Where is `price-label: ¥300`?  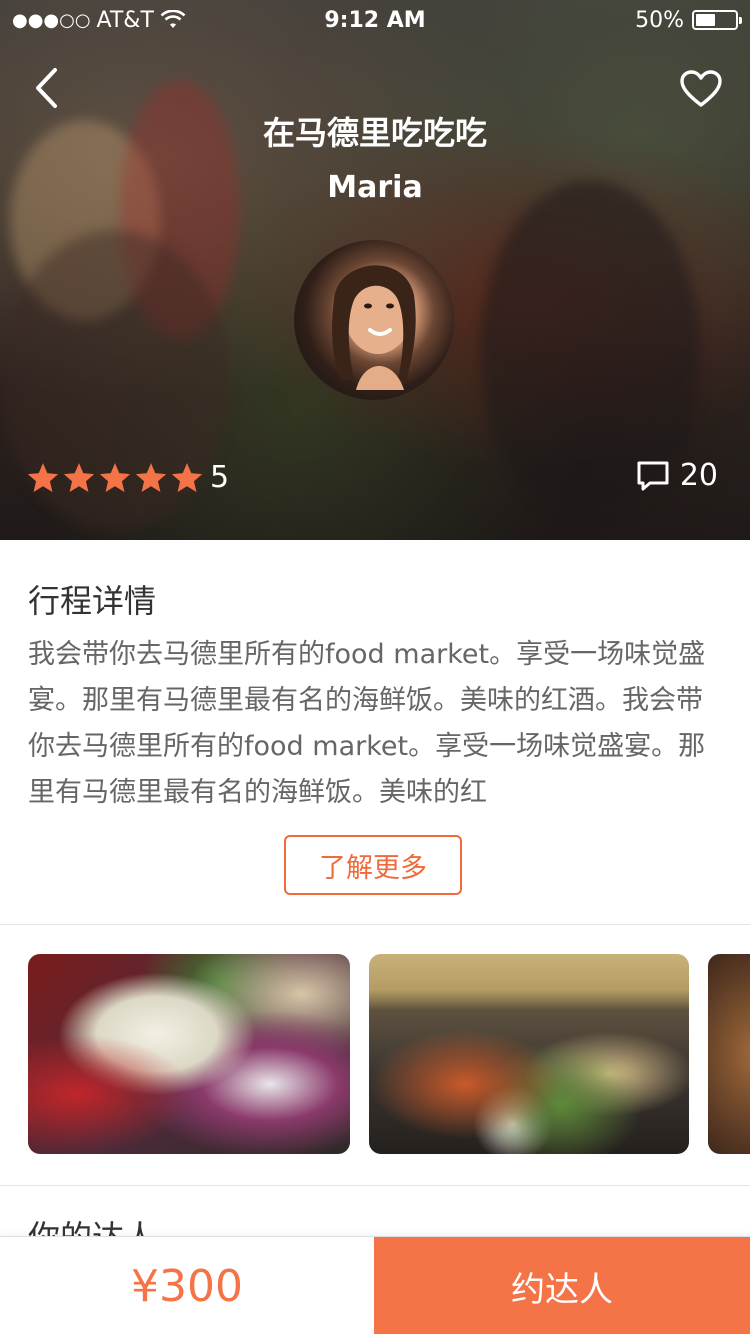
price-label: ¥300 is located at coordinates (187, 1286).